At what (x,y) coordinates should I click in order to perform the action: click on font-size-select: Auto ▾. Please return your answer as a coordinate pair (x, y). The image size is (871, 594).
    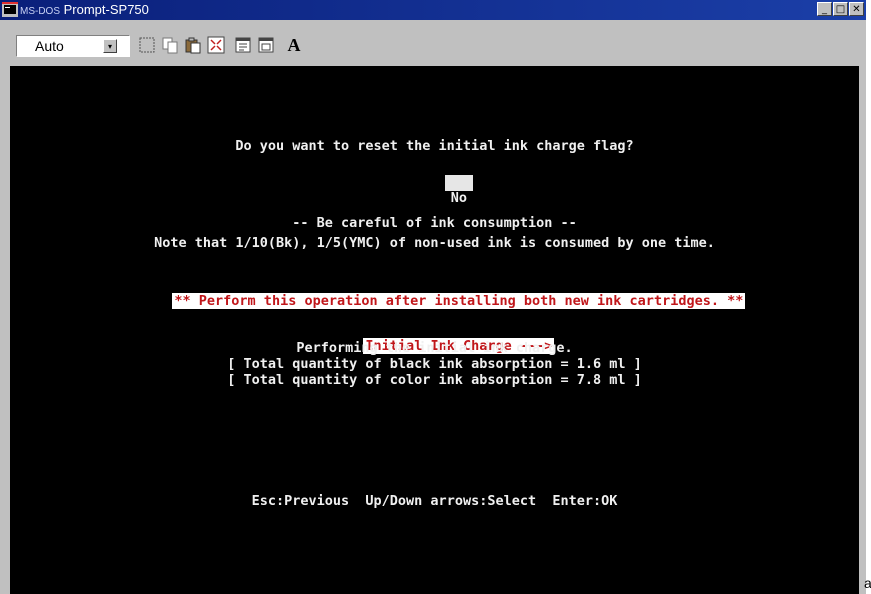
    Looking at the image, I should click on (73, 46).